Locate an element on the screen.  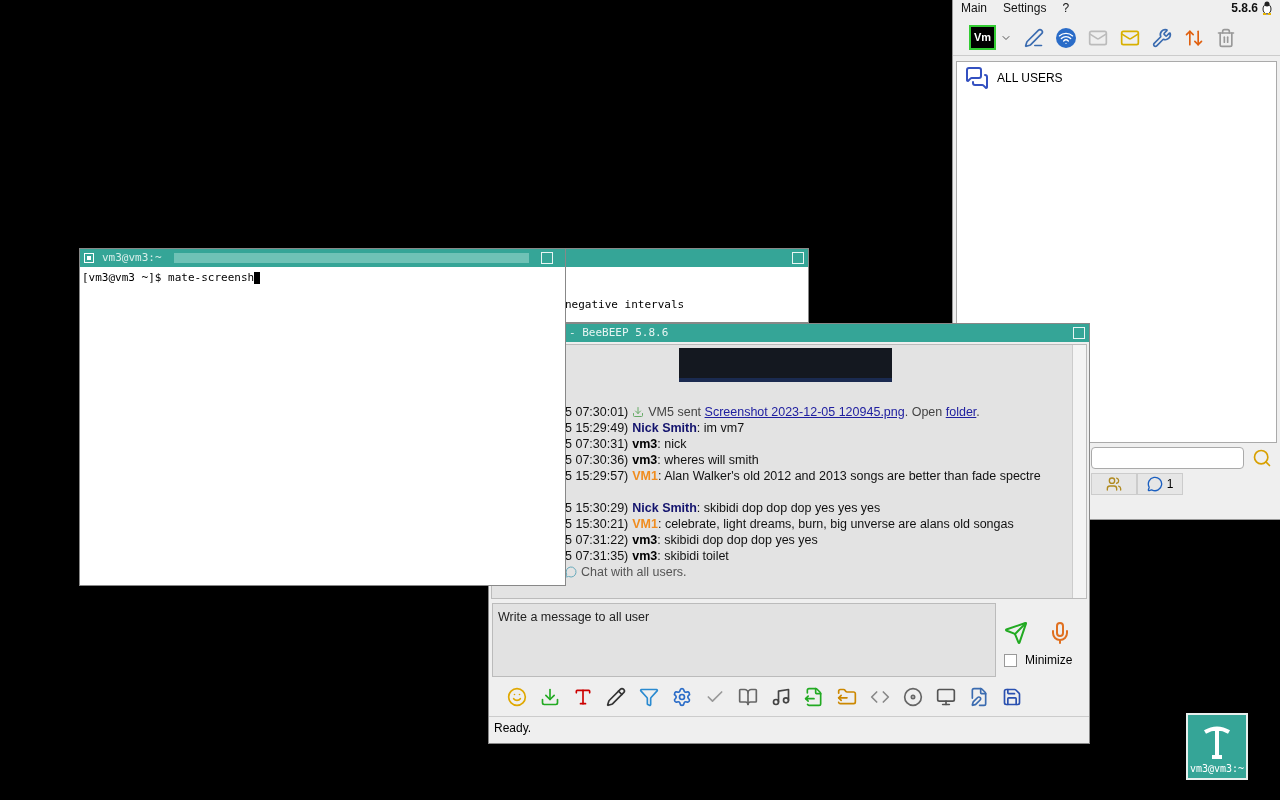
color-pencil-icon is located at coordinates (616, 696).